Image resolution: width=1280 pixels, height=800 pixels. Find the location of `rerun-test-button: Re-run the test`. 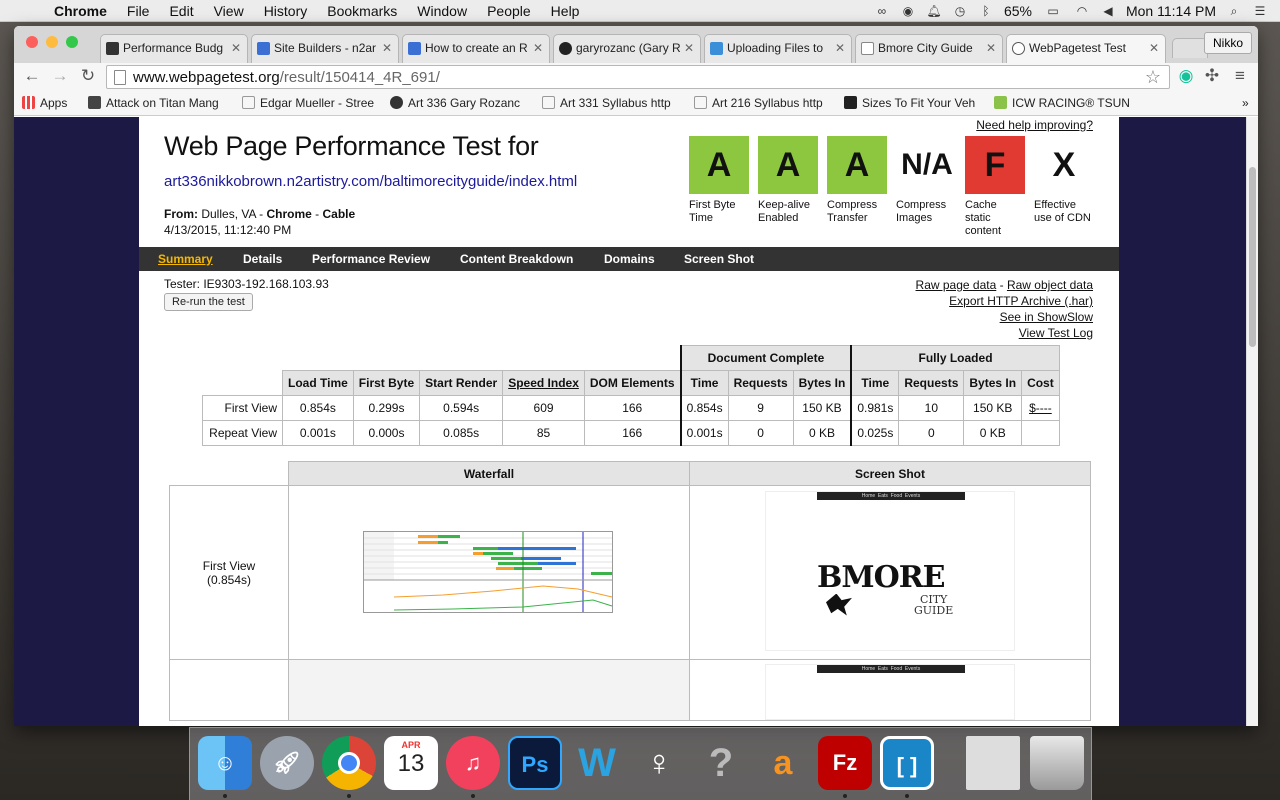

rerun-test-button: Re-run the test is located at coordinates (208, 302).